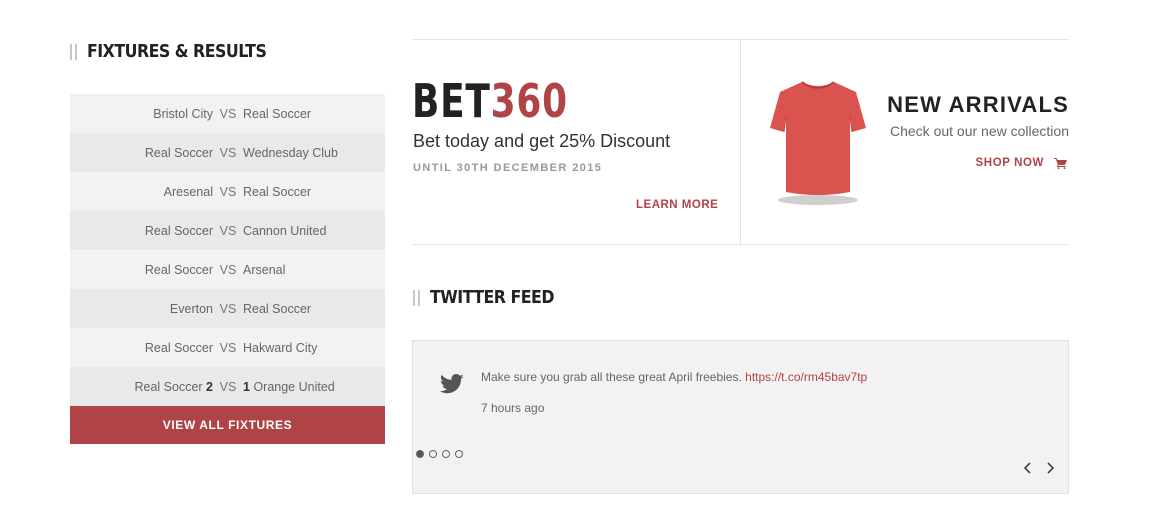  Describe the element at coordinates (806, 377) in the screenshot. I see `tweet-link: https://t.co/rm45bav7tp` at that location.